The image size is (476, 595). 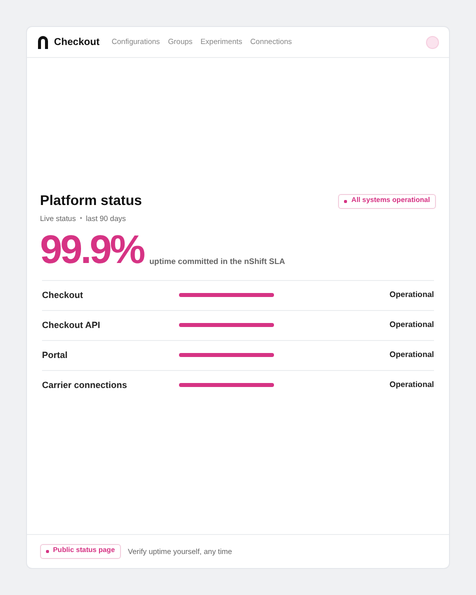 I want to click on logo-icon, so click(x=43, y=42).